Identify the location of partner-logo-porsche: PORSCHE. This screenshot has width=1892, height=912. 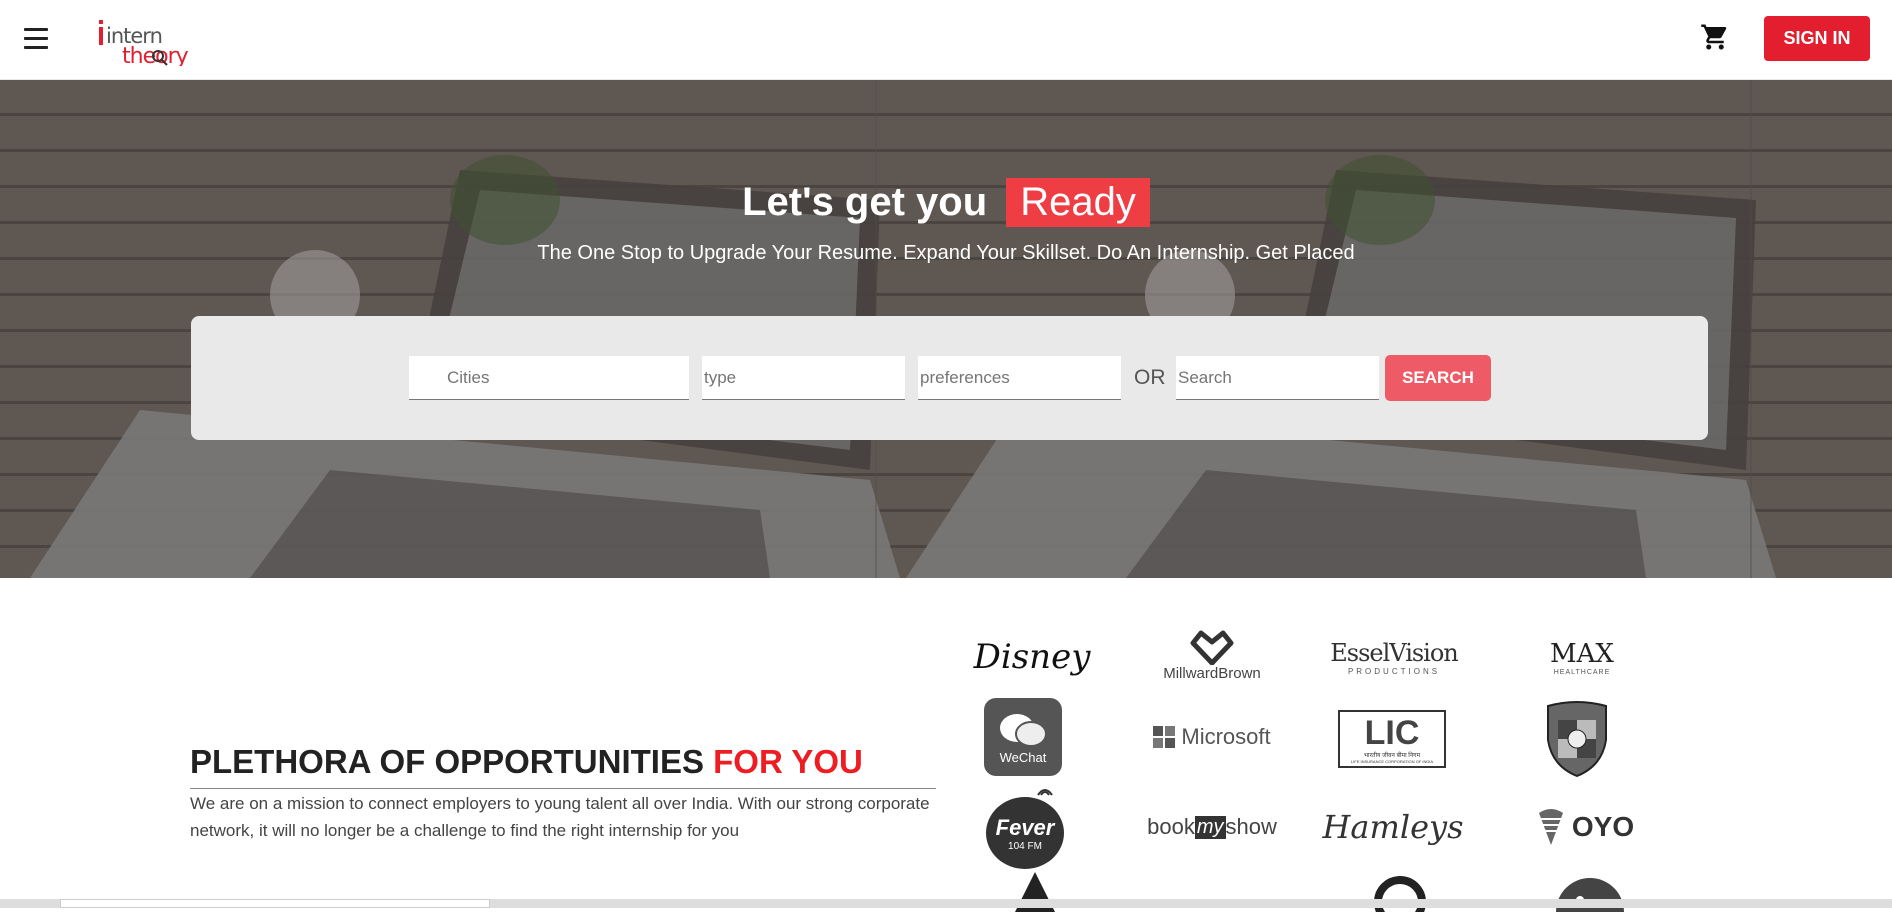
(1577, 737).